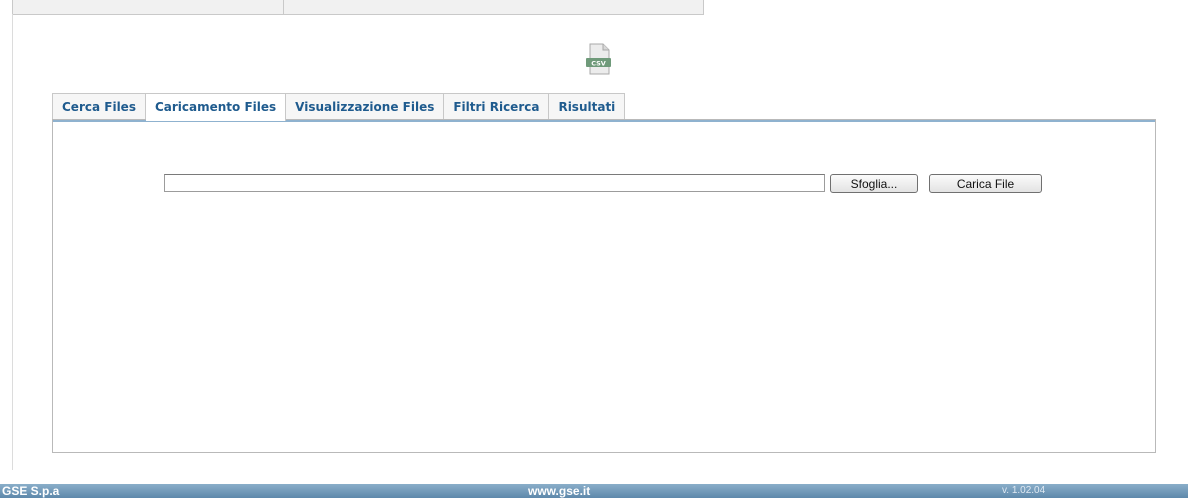  Describe the element at coordinates (12, 242) in the screenshot. I see `page-border` at that location.